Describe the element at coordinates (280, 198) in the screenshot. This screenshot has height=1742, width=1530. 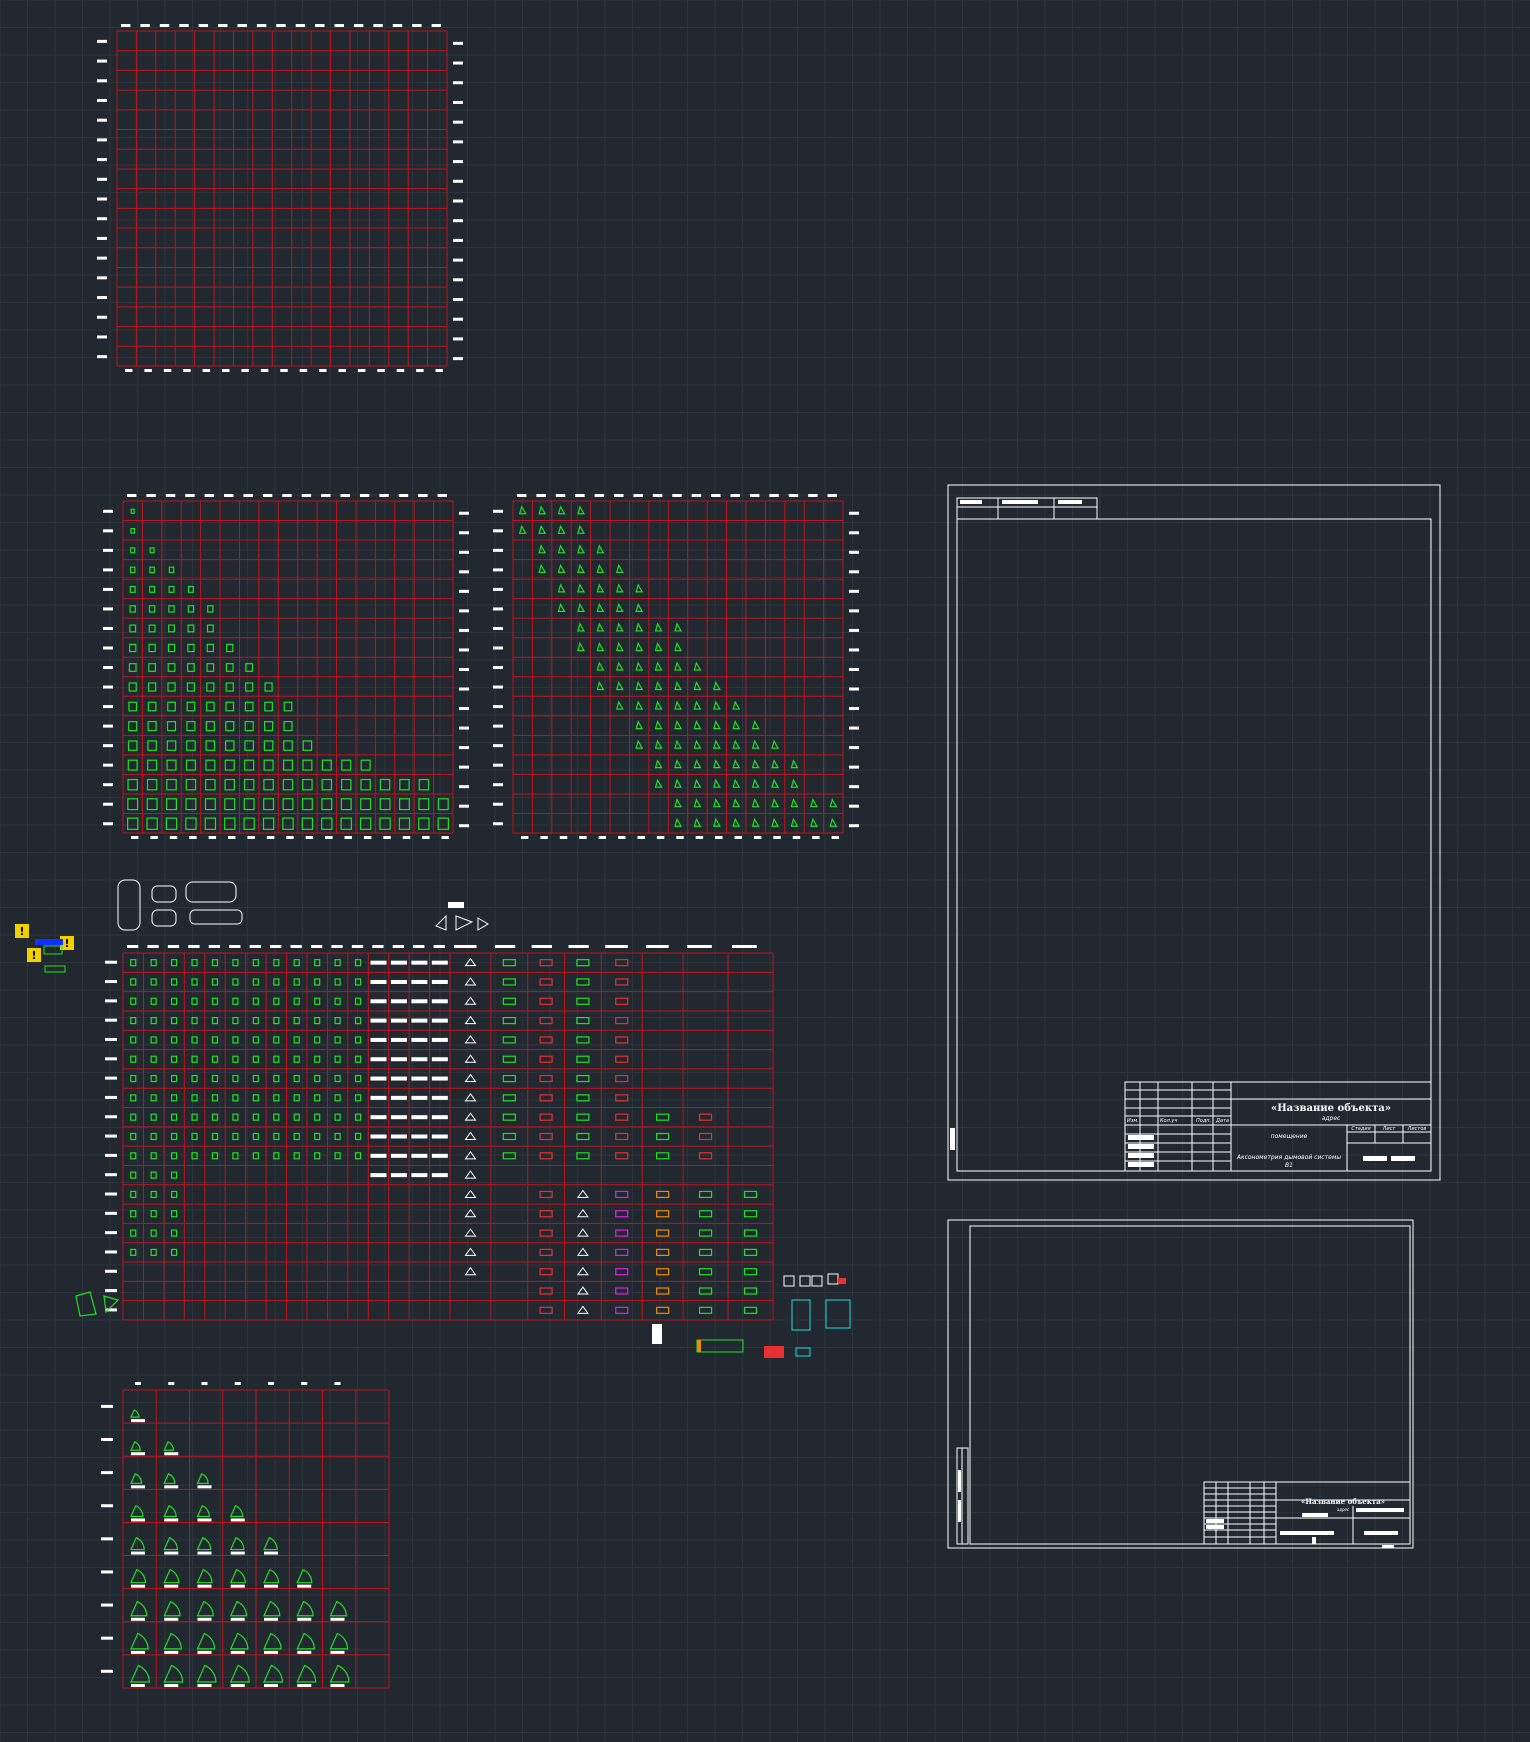
I see `block-table-empty` at that location.